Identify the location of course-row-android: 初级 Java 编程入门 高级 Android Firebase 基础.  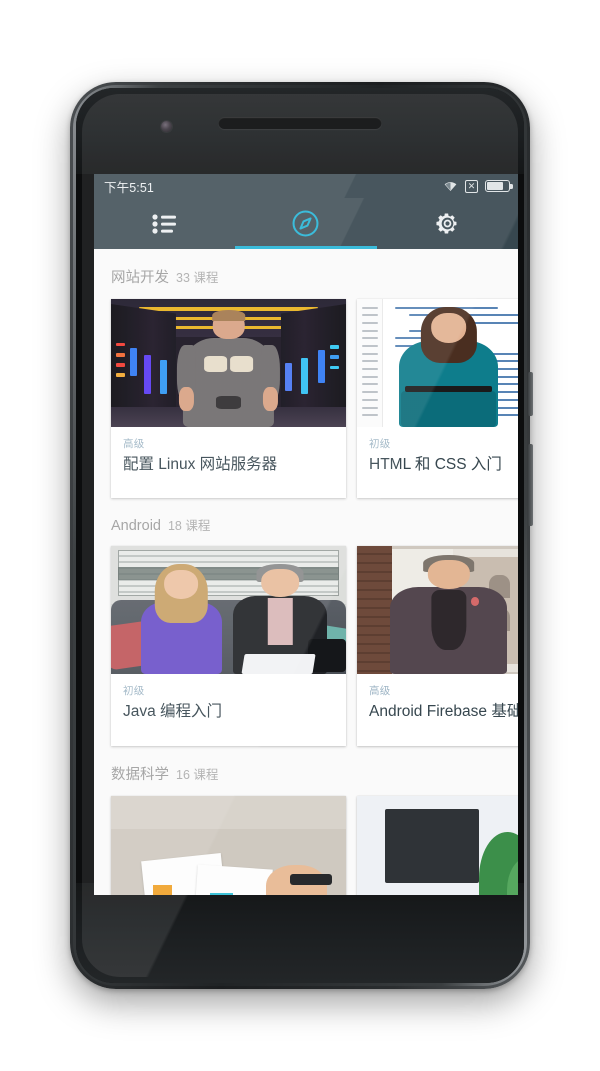
(306, 646).